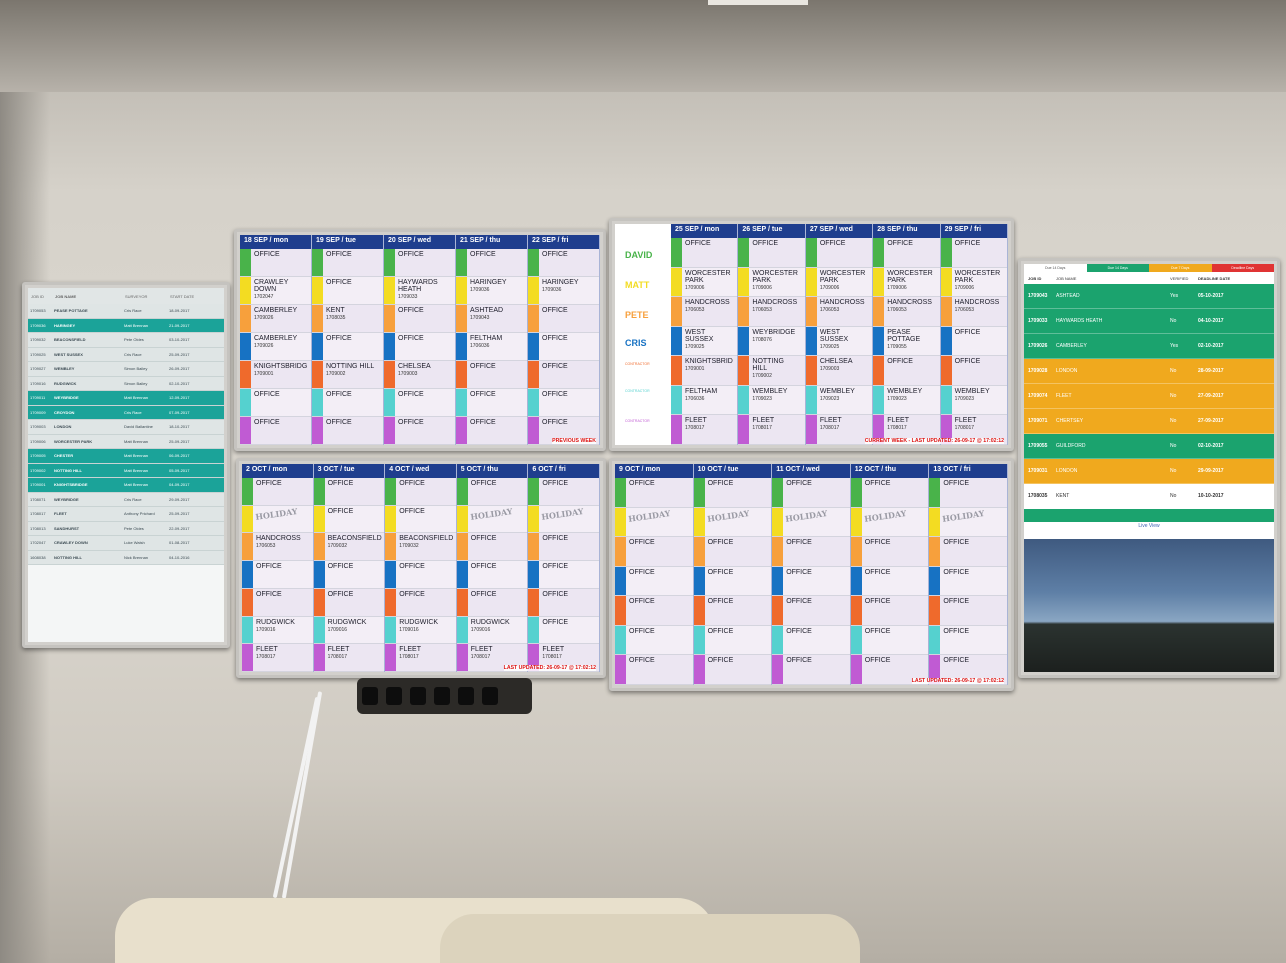 The height and width of the screenshot is (963, 1286). What do you see at coordinates (491, 347) in the screenshot?
I see `schedule-cell: FELTHAM 1706036` at bounding box center [491, 347].